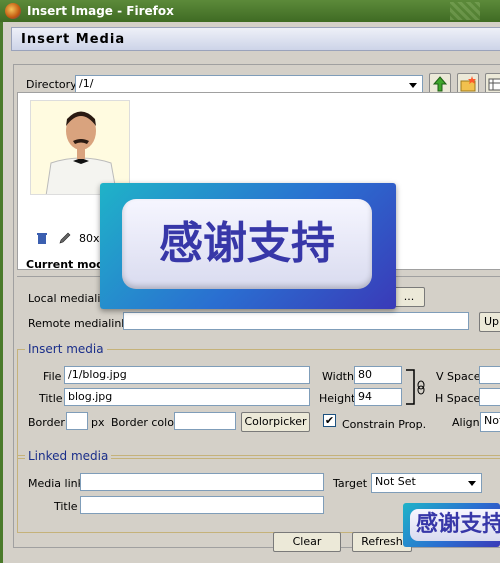  I want to click on title-input: blog.jpg, so click(187, 397).